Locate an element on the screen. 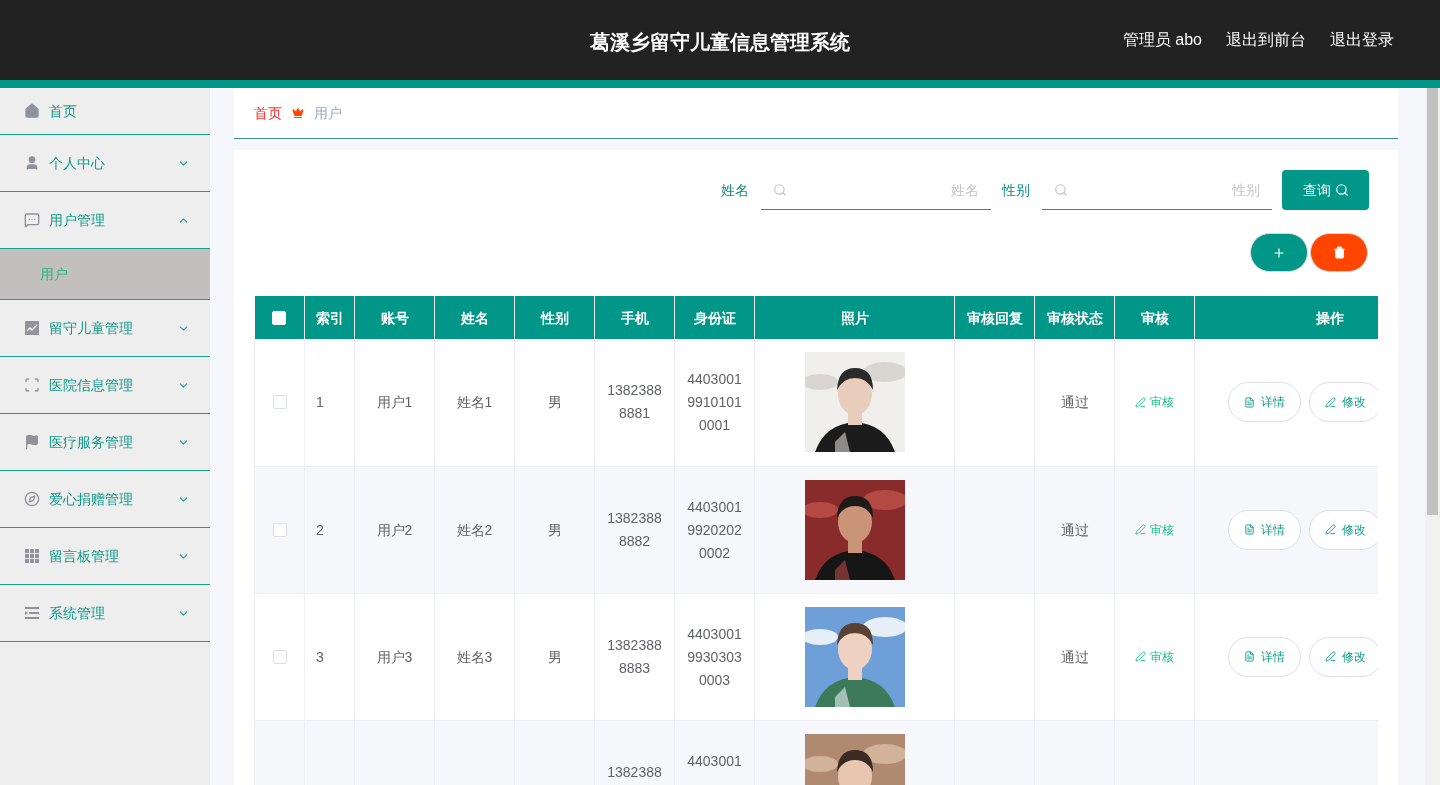 This screenshot has width=1440, height=785. table-cell: 用户2 is located at coordinates (394, 529).